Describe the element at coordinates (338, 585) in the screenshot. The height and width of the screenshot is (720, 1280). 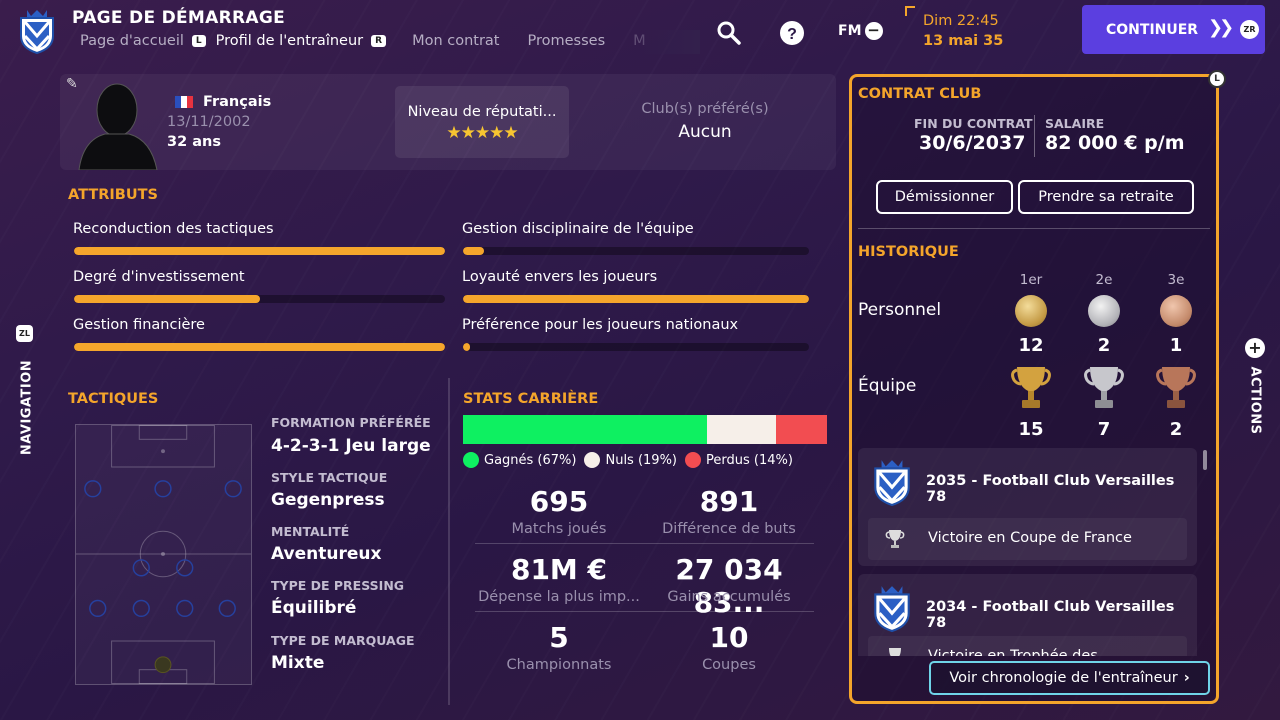
I see `tactic-field-label: TYPE DE PRESSING` at that location.